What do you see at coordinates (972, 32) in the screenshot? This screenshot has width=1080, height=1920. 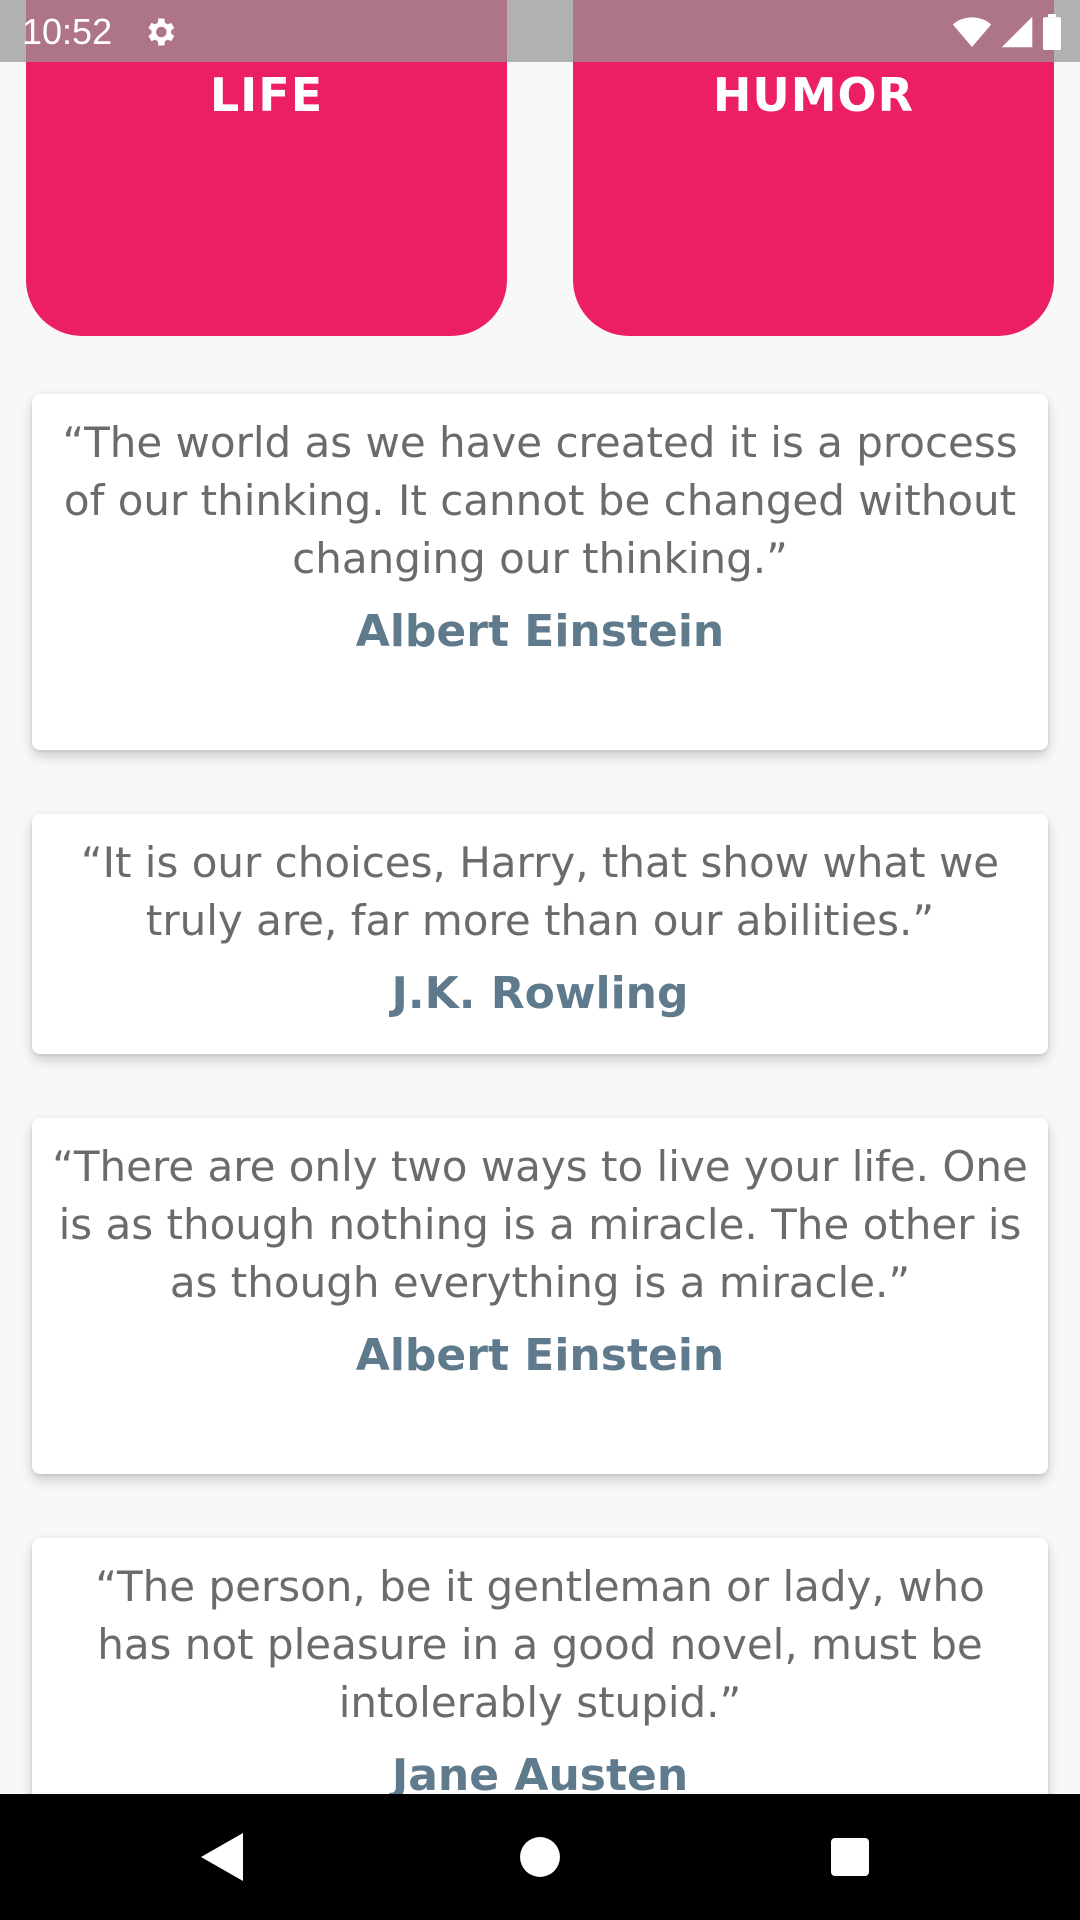 I see `wifi-icon` at bounding box center [972, 32].